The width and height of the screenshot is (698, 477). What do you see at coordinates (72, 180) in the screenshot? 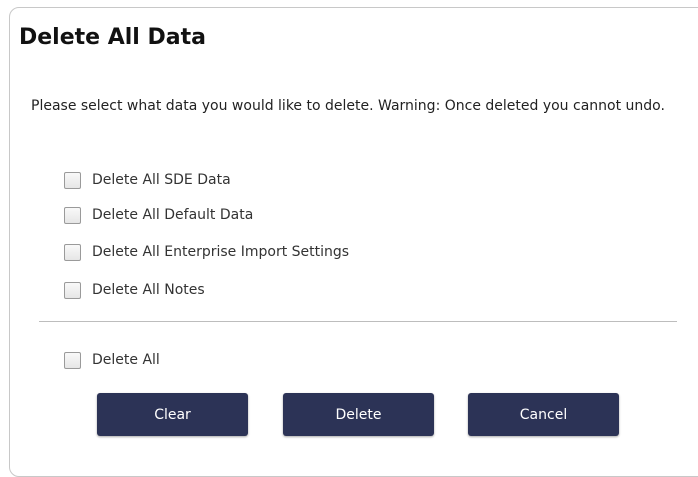
I see `delete-sde-data-checkbox` at bounding box center [72, 180].